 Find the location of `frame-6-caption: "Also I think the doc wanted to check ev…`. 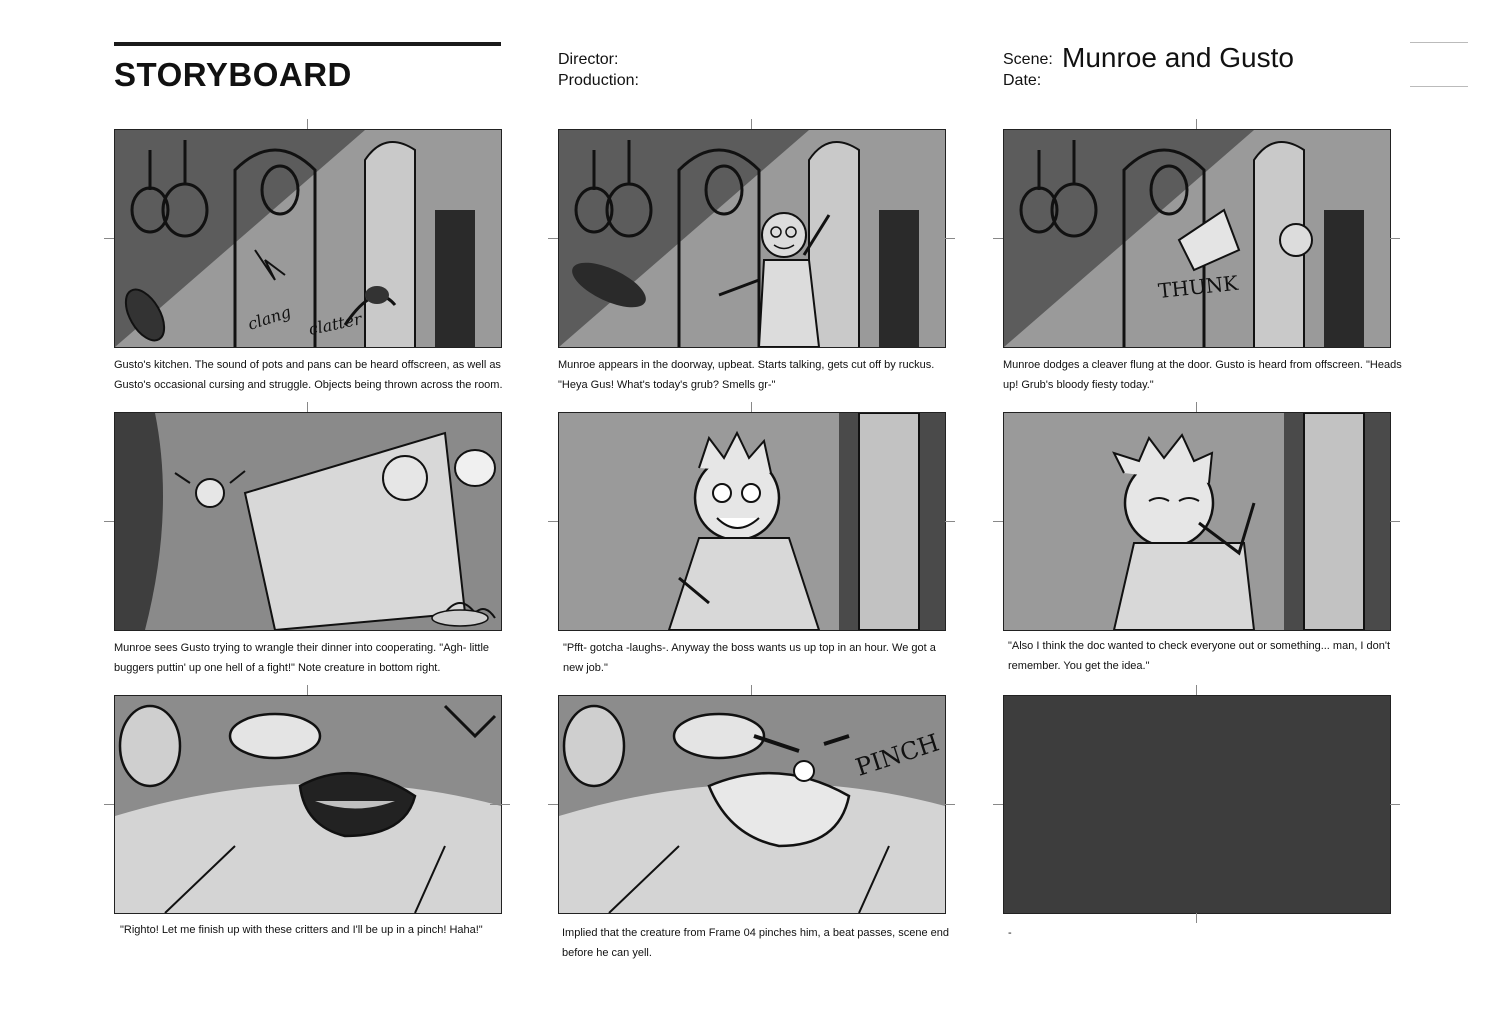

frame-6-caption: "Also I think the doc wanted to check ev… is located at coordinates (1199, 656).